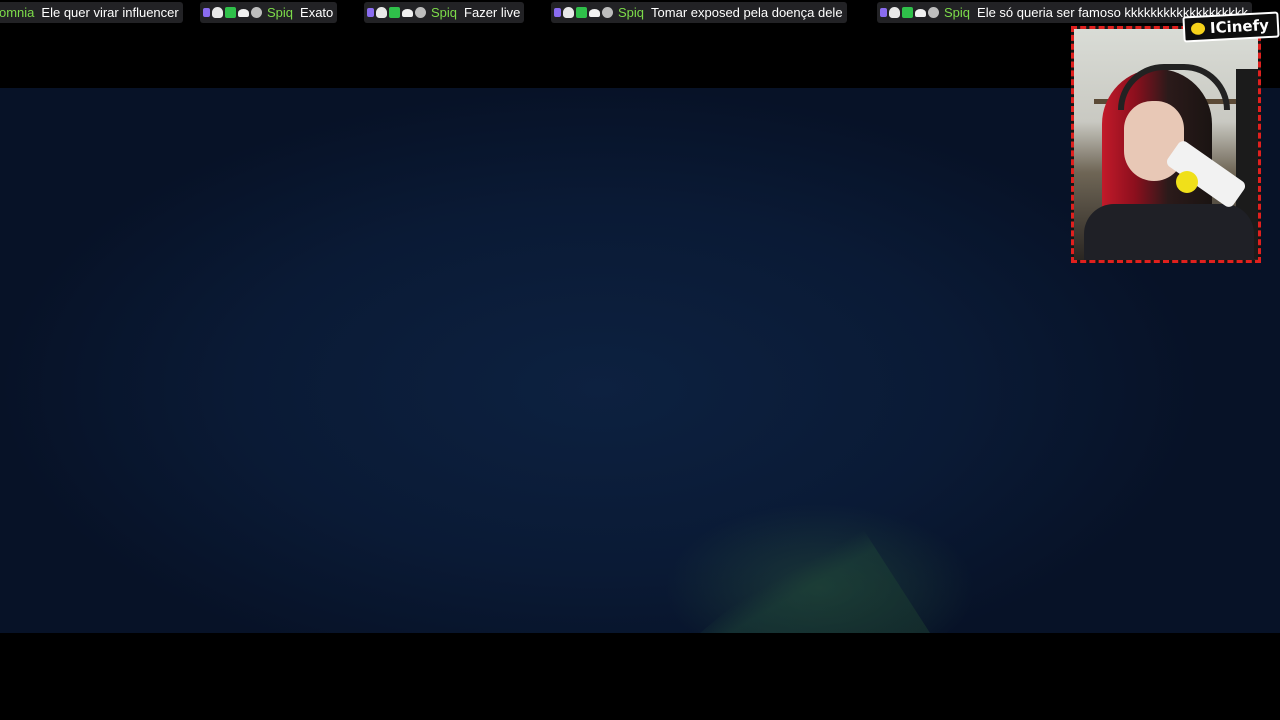 This screenshot has width=1280, height=720. Describe the element at coordinates (1239, 27) in the screenshot. I see `logo-text: ICinefy` at that location.